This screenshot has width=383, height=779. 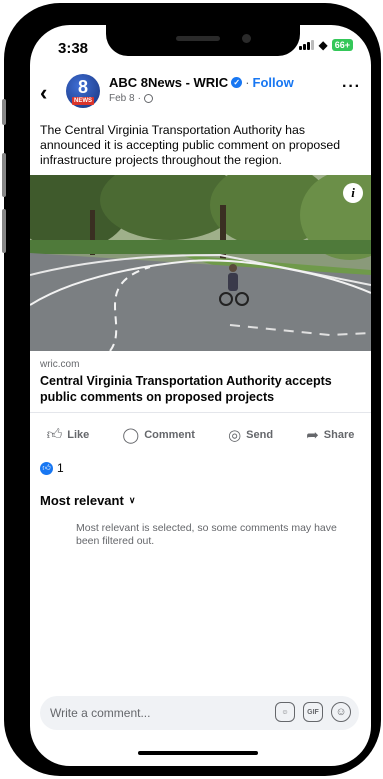 I want to click on camera, so click(x=246, y=38).